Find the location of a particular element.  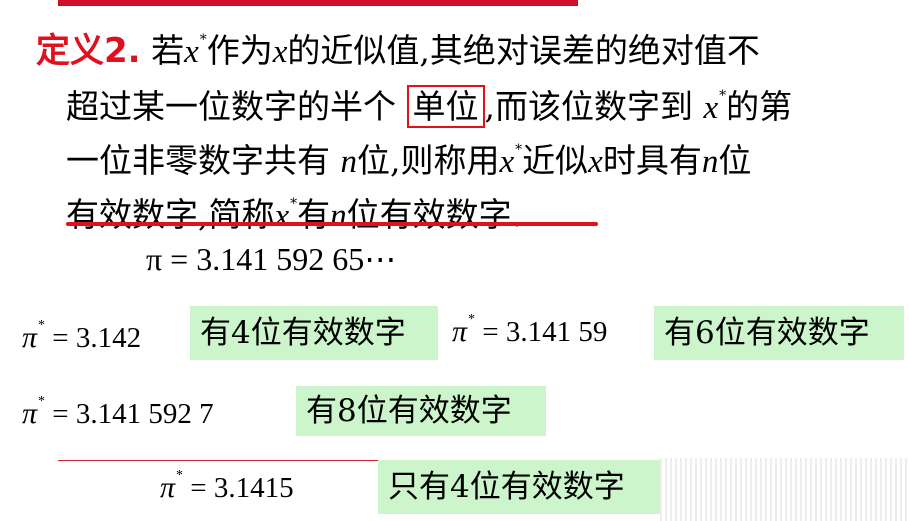

text: 超过某一位数字的半个 is located at coordinates (231, 106).